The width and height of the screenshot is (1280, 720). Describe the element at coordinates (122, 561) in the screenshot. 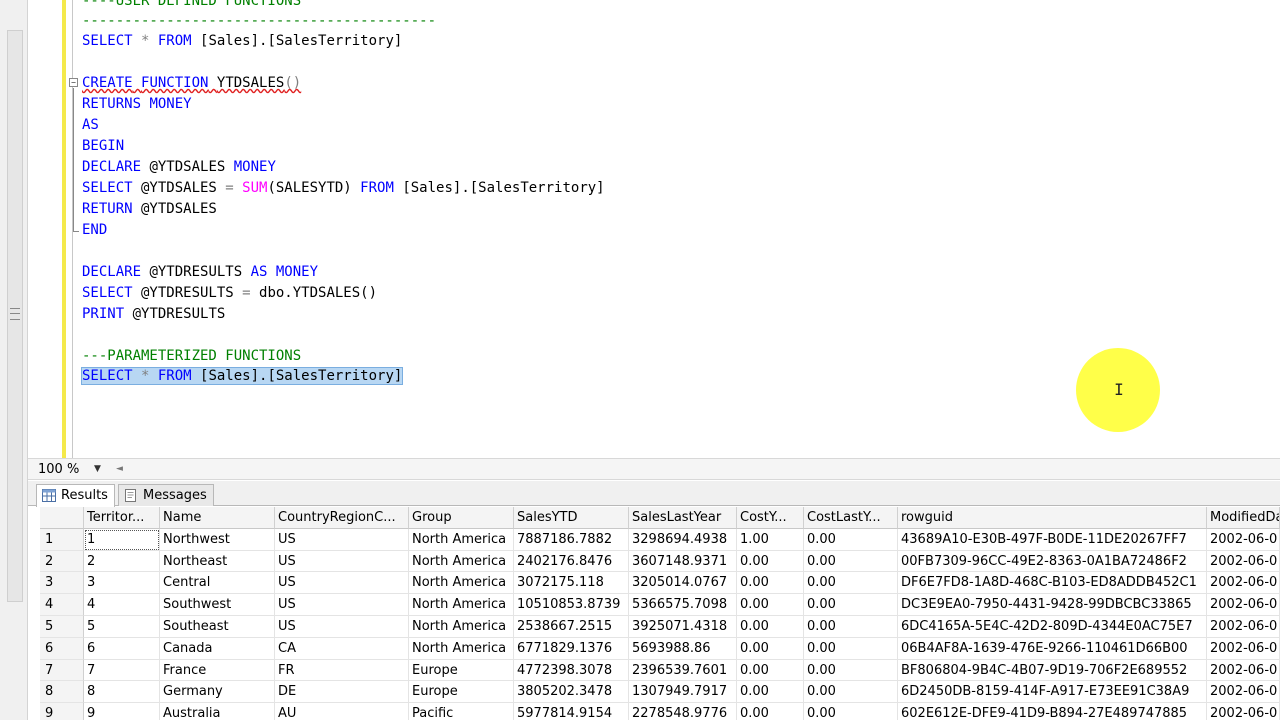

I see `table-cell: 2` at that location.